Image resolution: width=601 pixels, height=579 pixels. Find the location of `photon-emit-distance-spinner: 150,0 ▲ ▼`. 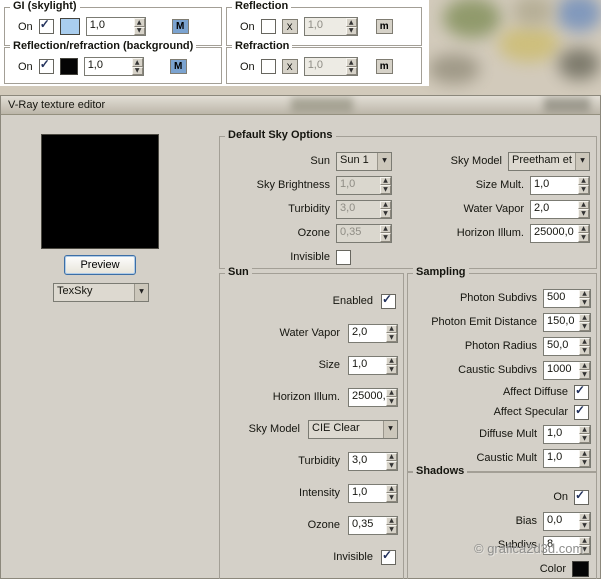

photon-emit-distance-spinner: 150,0 ▲ ▼ is located at coordinates (567, 322).